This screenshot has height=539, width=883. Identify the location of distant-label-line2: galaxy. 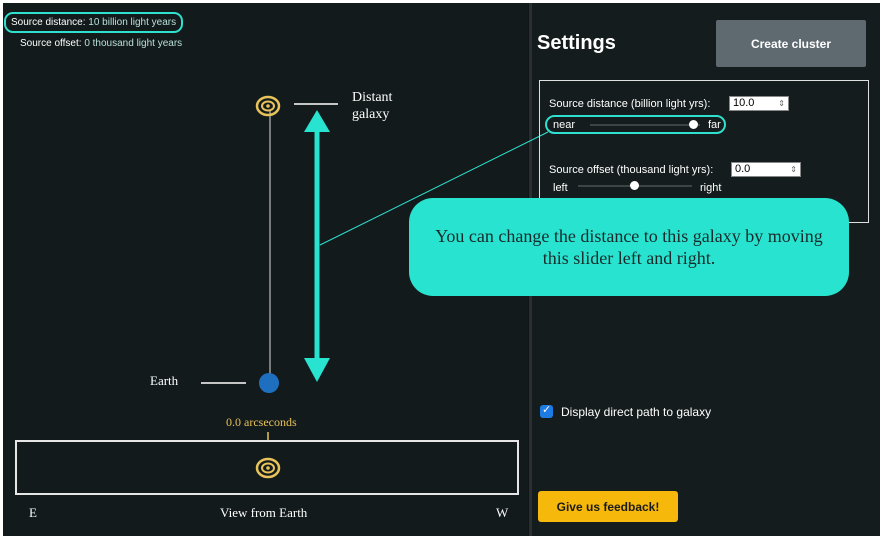
(371, 114).